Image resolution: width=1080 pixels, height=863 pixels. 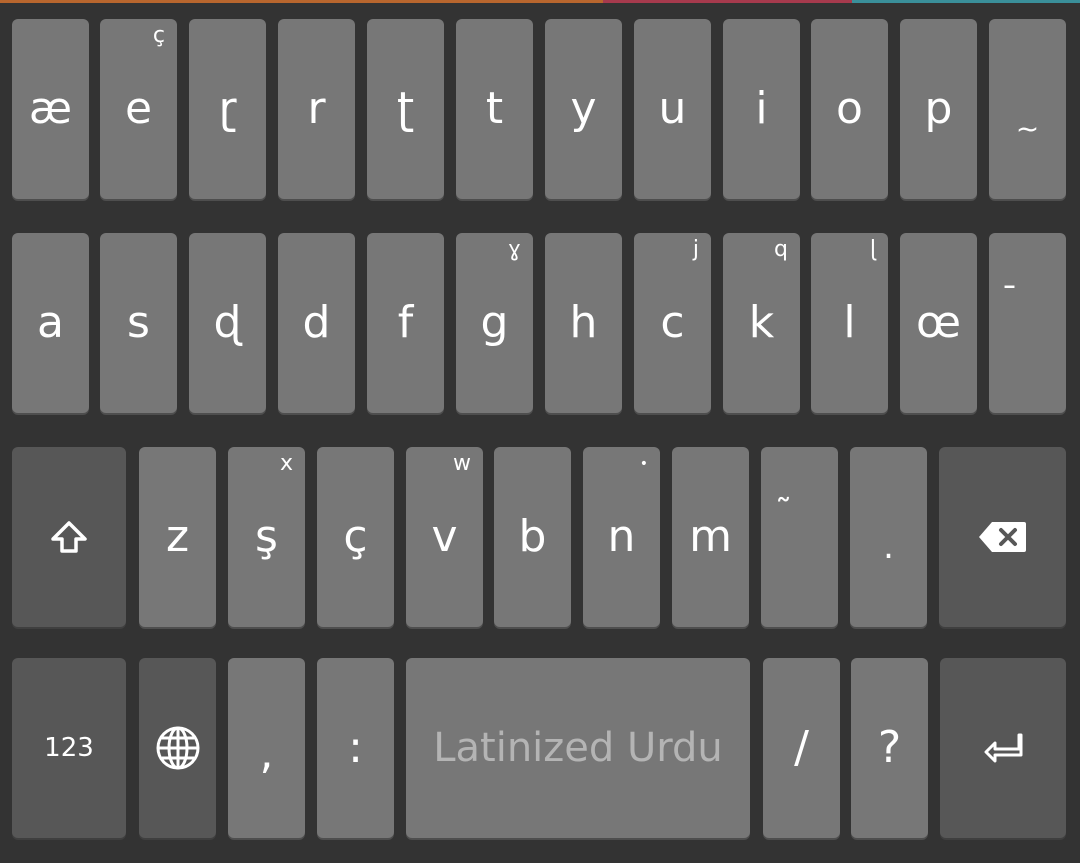 I want to click on key-colon: :, so click(x=355, y=748).